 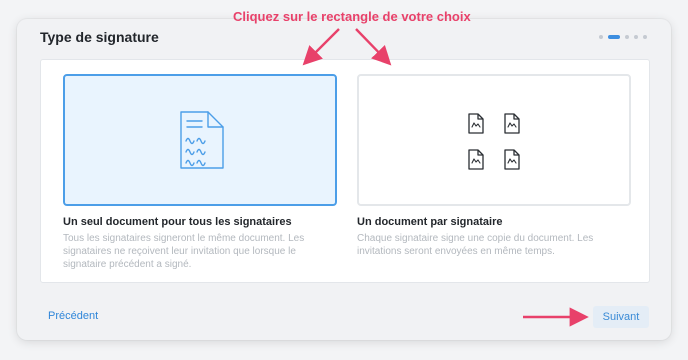 I want to click on arrow-to-single-document, so click(x=321, y=47).